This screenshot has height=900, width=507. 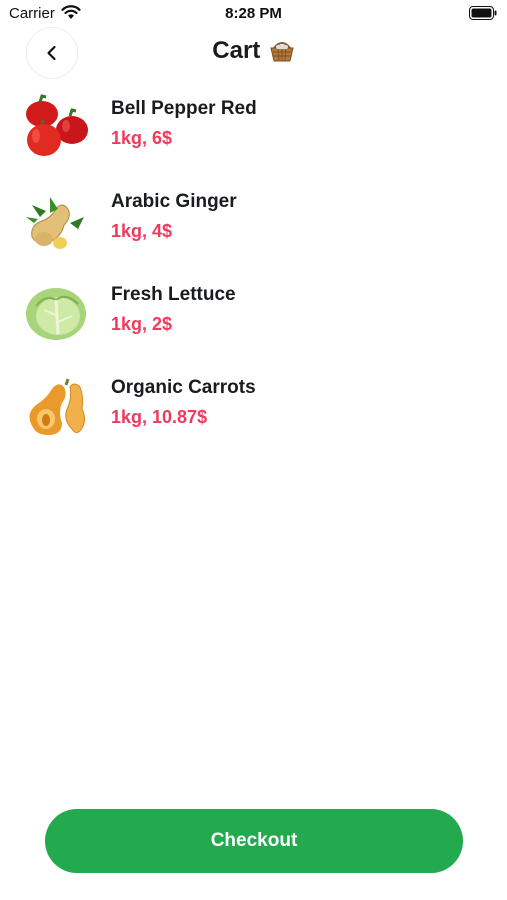 I want to click on status-bar: Carrier 8:28 PM, so click(x=253, y=14).